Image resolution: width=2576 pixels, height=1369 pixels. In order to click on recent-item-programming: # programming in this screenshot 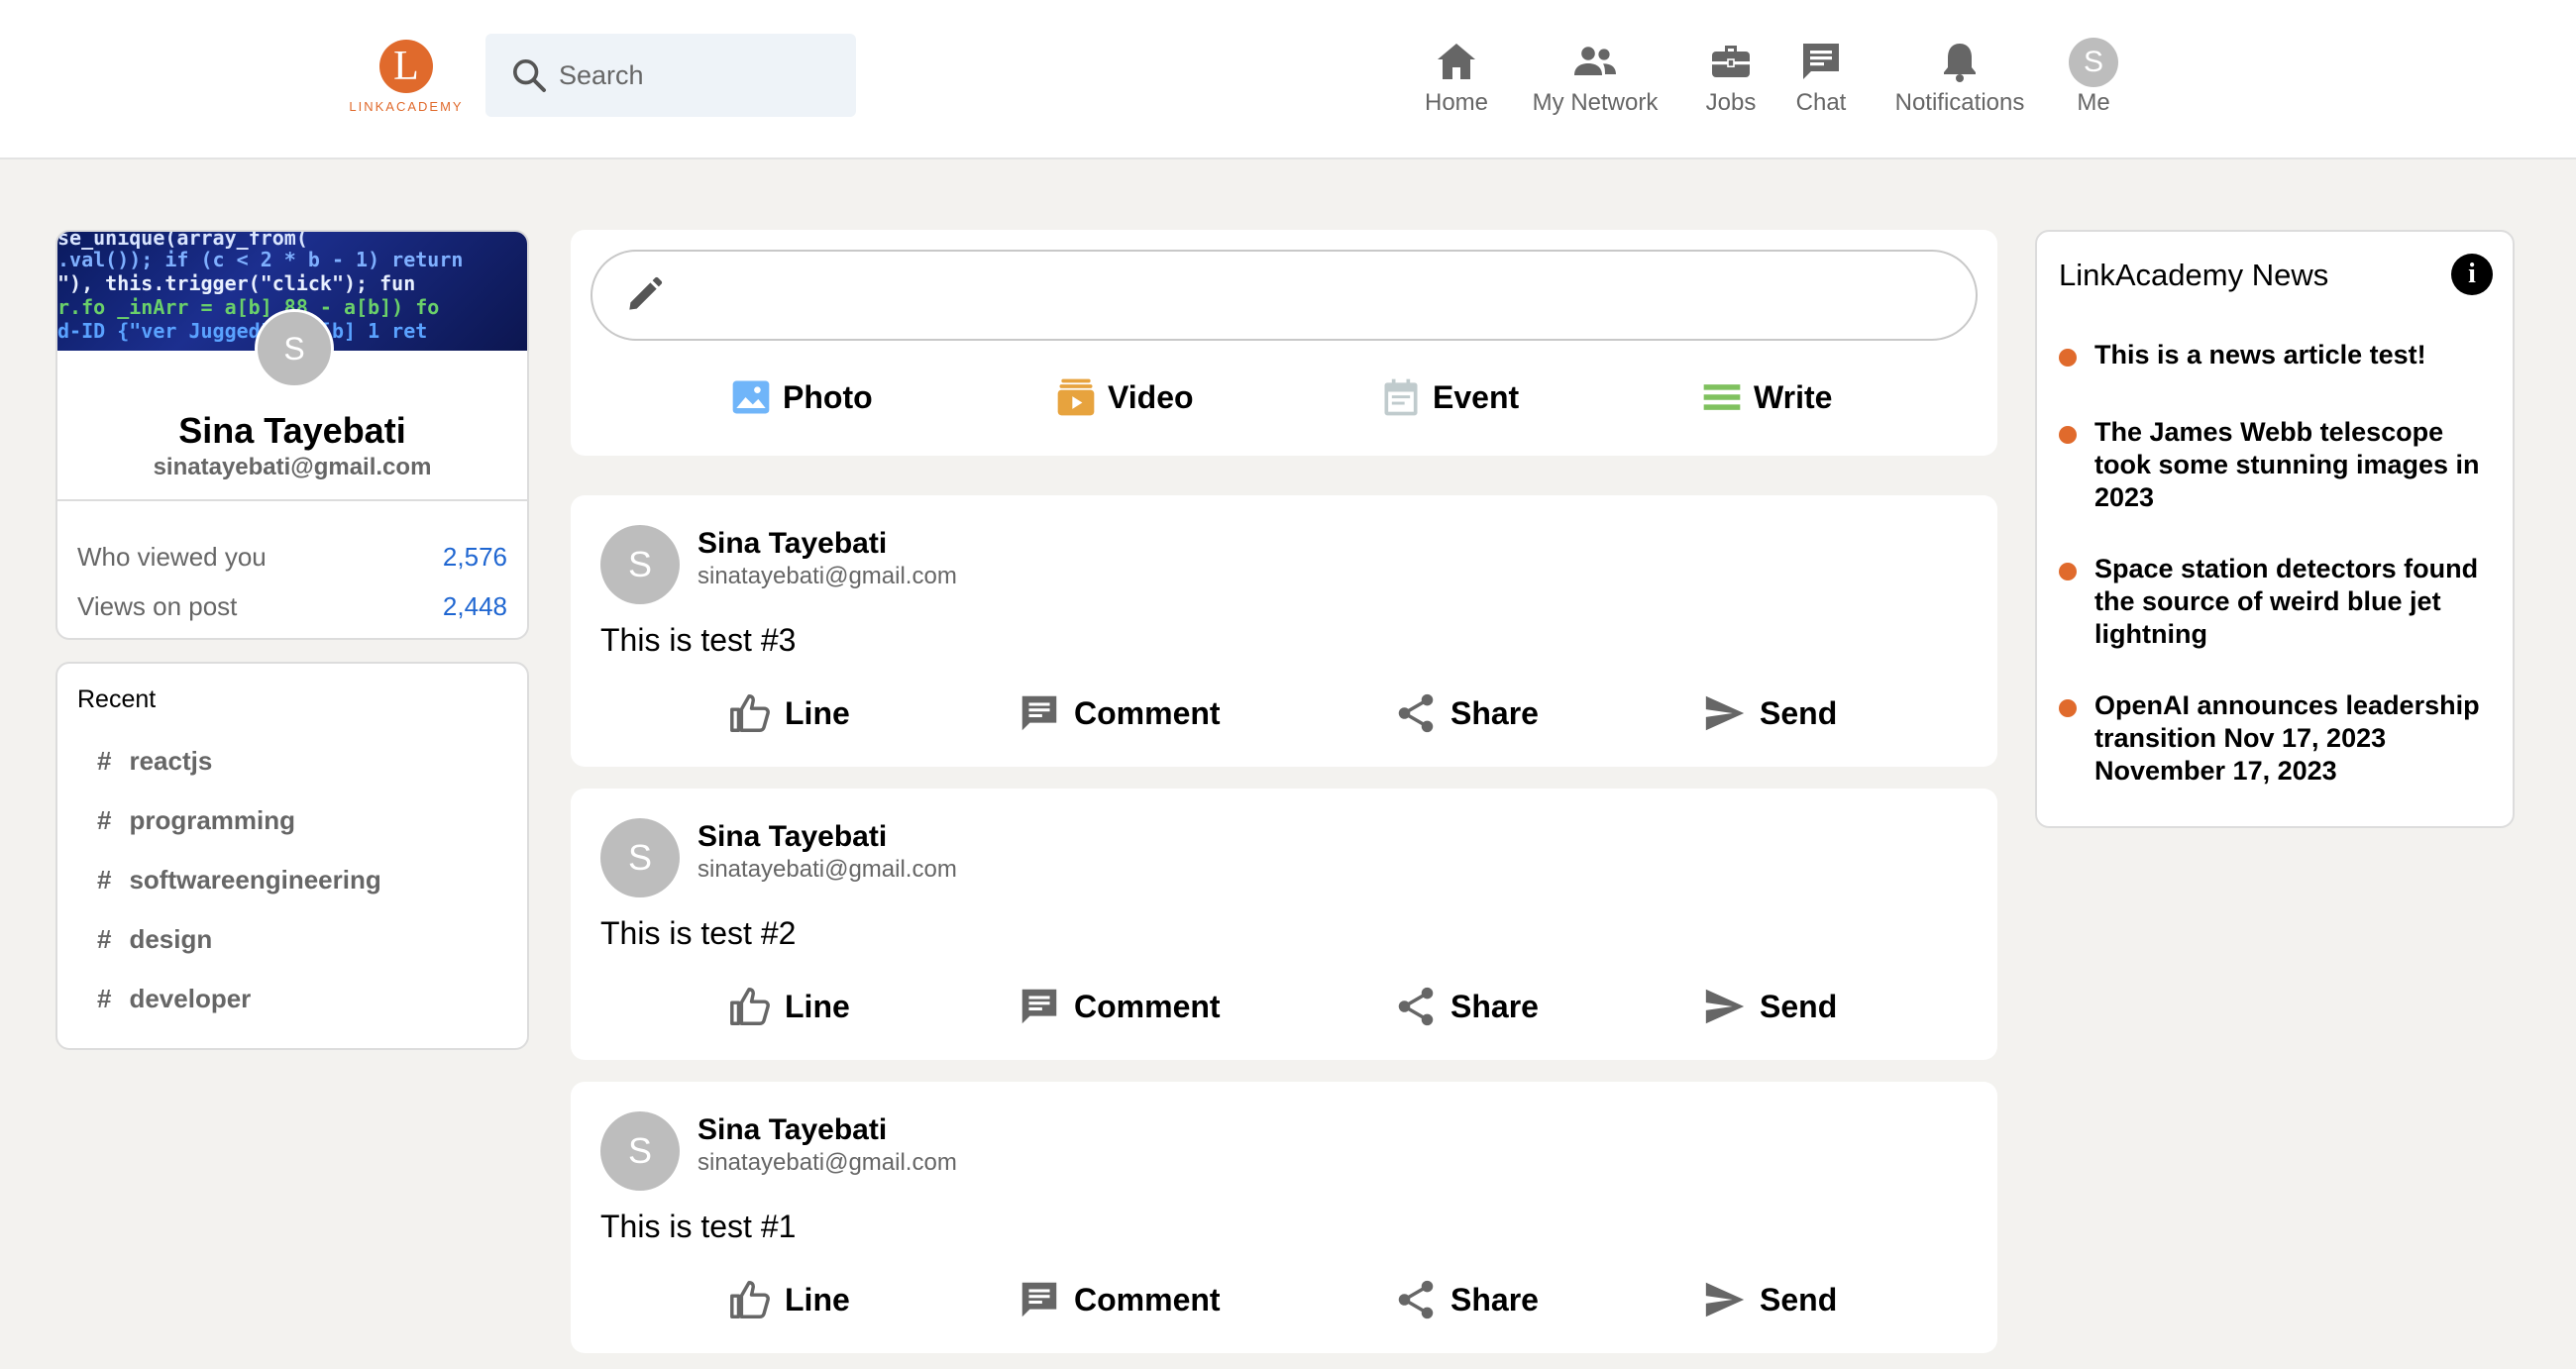, I will do `click(196, 820)`.